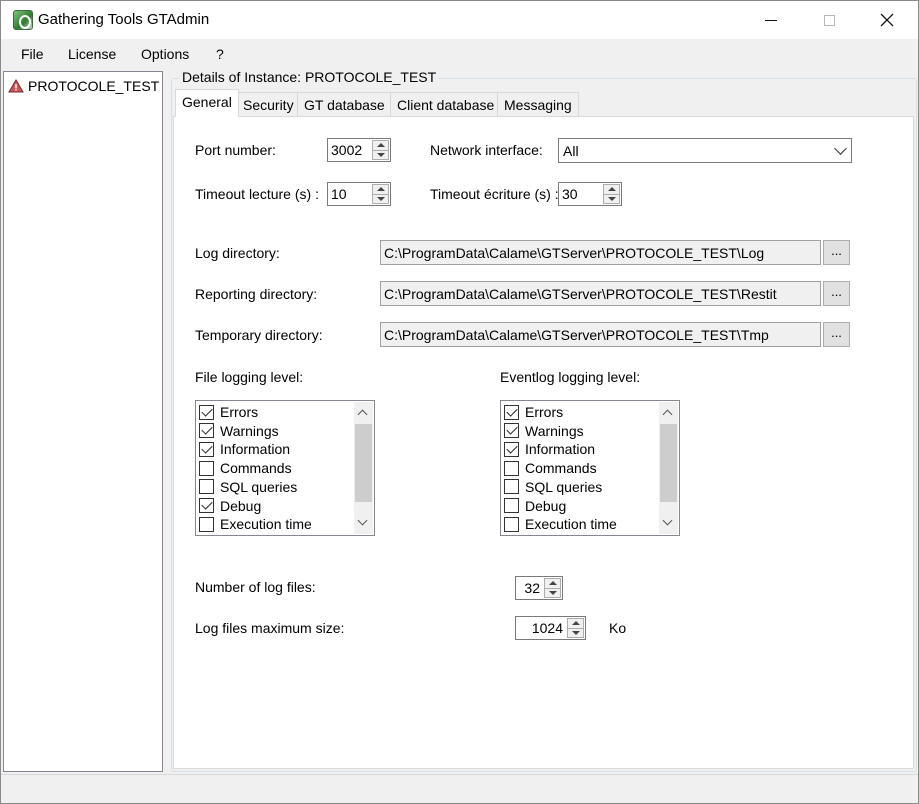 The image size is (919, 804). Describe the element at coordinates (561, 468) in the screenshot. I see `eventlog-logging-item-label: Commands` at that location.